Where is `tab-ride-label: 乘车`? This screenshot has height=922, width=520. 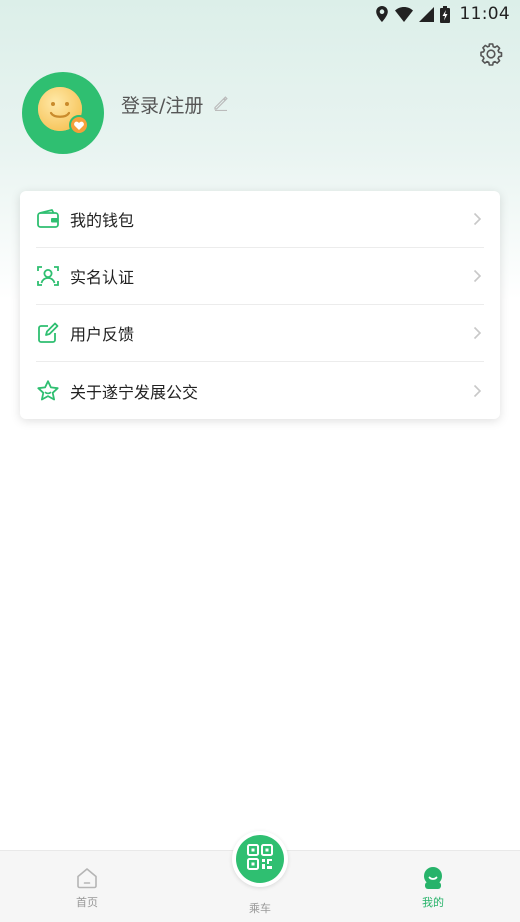 tab-ride-label: 乘车 is located at coordinates (260, 908).